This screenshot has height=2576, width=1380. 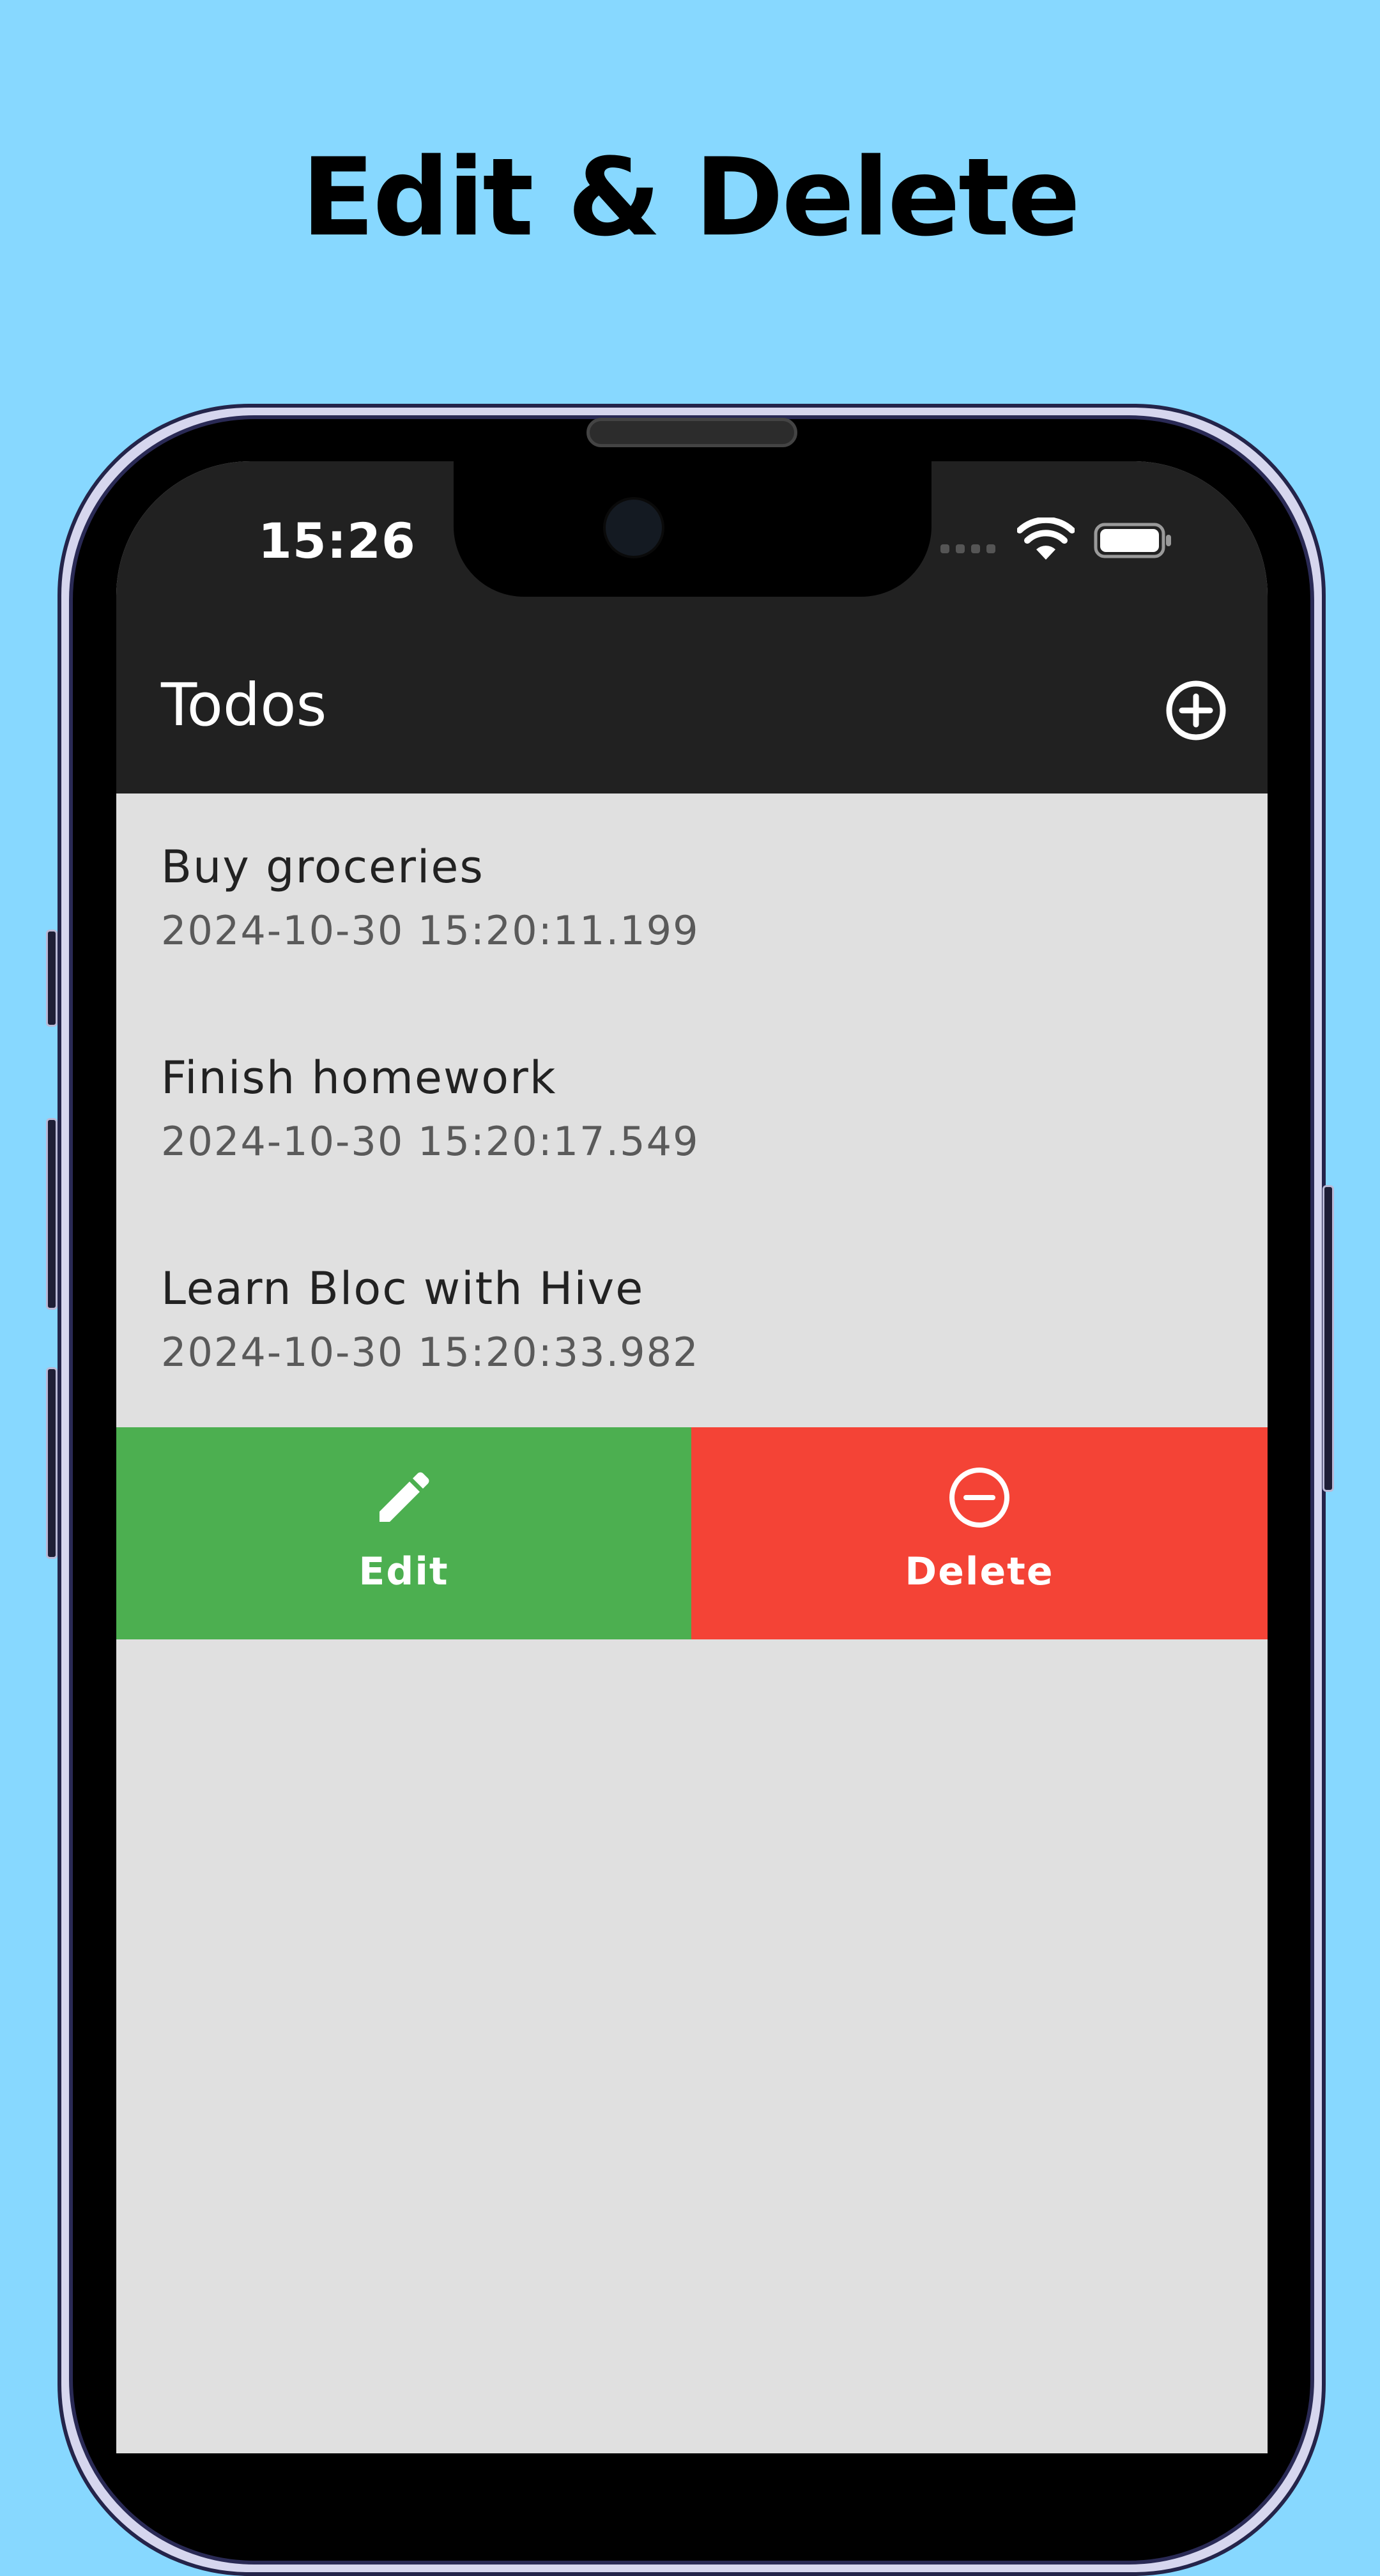 I want to click on app-bar: 15:26 Todos, so click(x=692, y=627).